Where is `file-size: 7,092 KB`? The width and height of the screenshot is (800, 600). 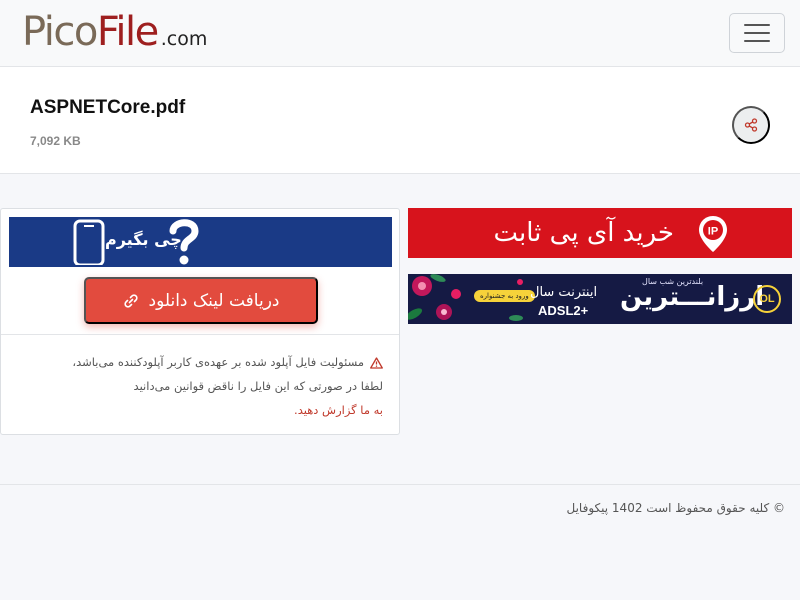 file-size: 7,092 KB is located at coordinates (55, 141).